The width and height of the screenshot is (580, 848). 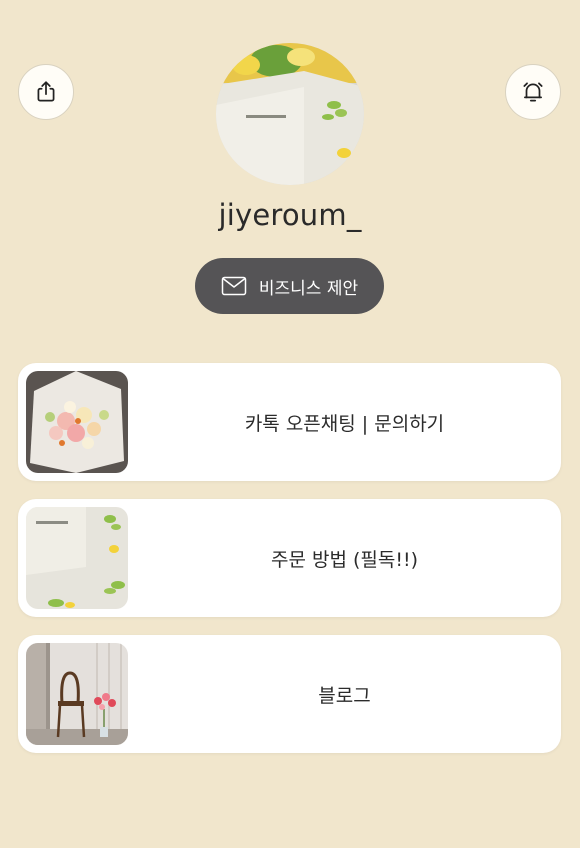 I want to click on link-card-blog: 블로그, so click(x=289, y=694).